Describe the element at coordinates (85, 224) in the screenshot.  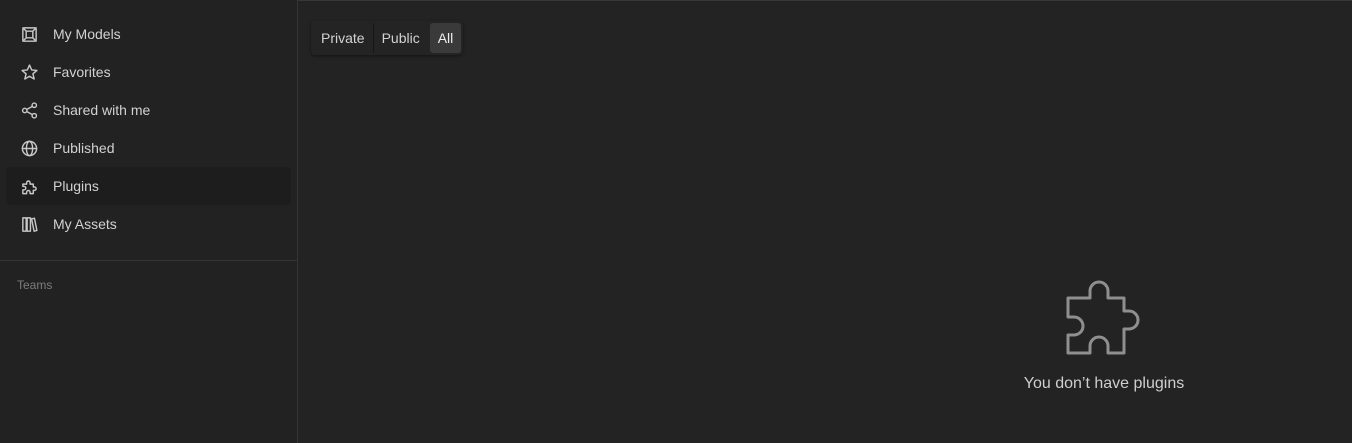
I see `sidebar-item-label: My Assets` at that location.